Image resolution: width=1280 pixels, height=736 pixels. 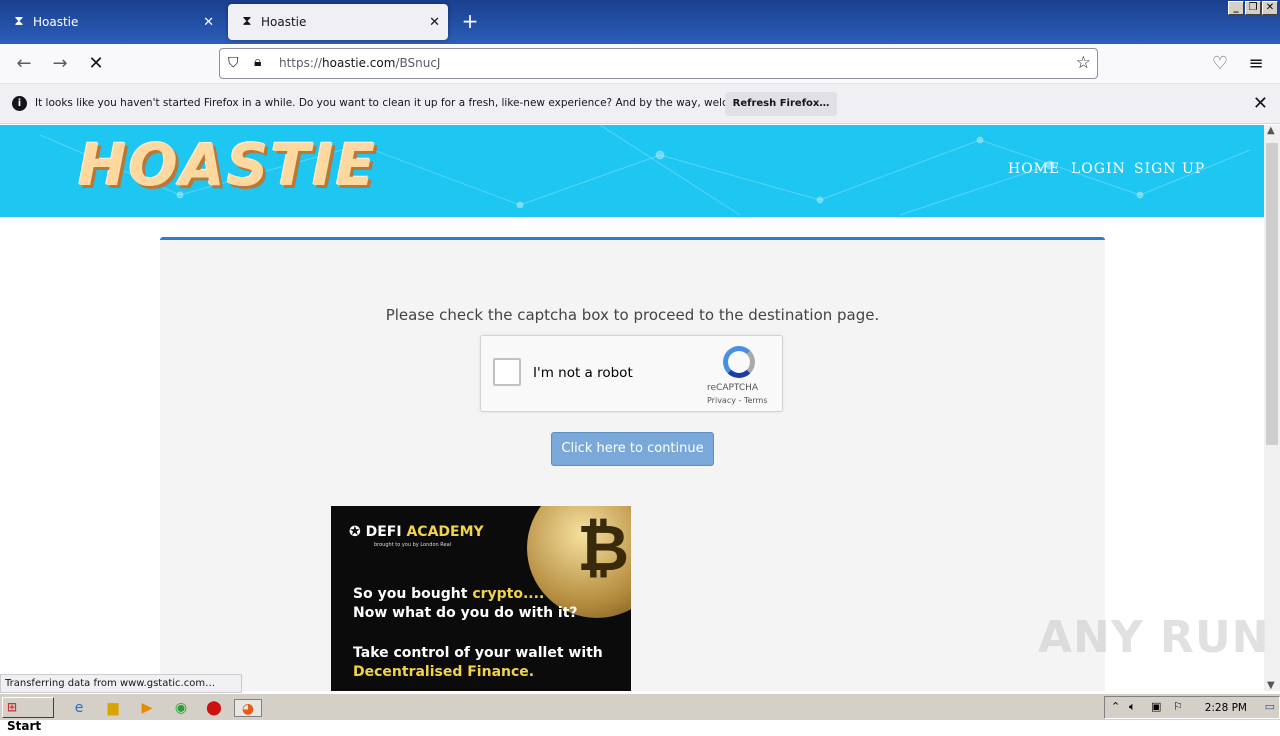 What do you see at coordinates (470, 22) in the screenshot?
I see `new-tab-button: +` at bounding box center [470, 22].